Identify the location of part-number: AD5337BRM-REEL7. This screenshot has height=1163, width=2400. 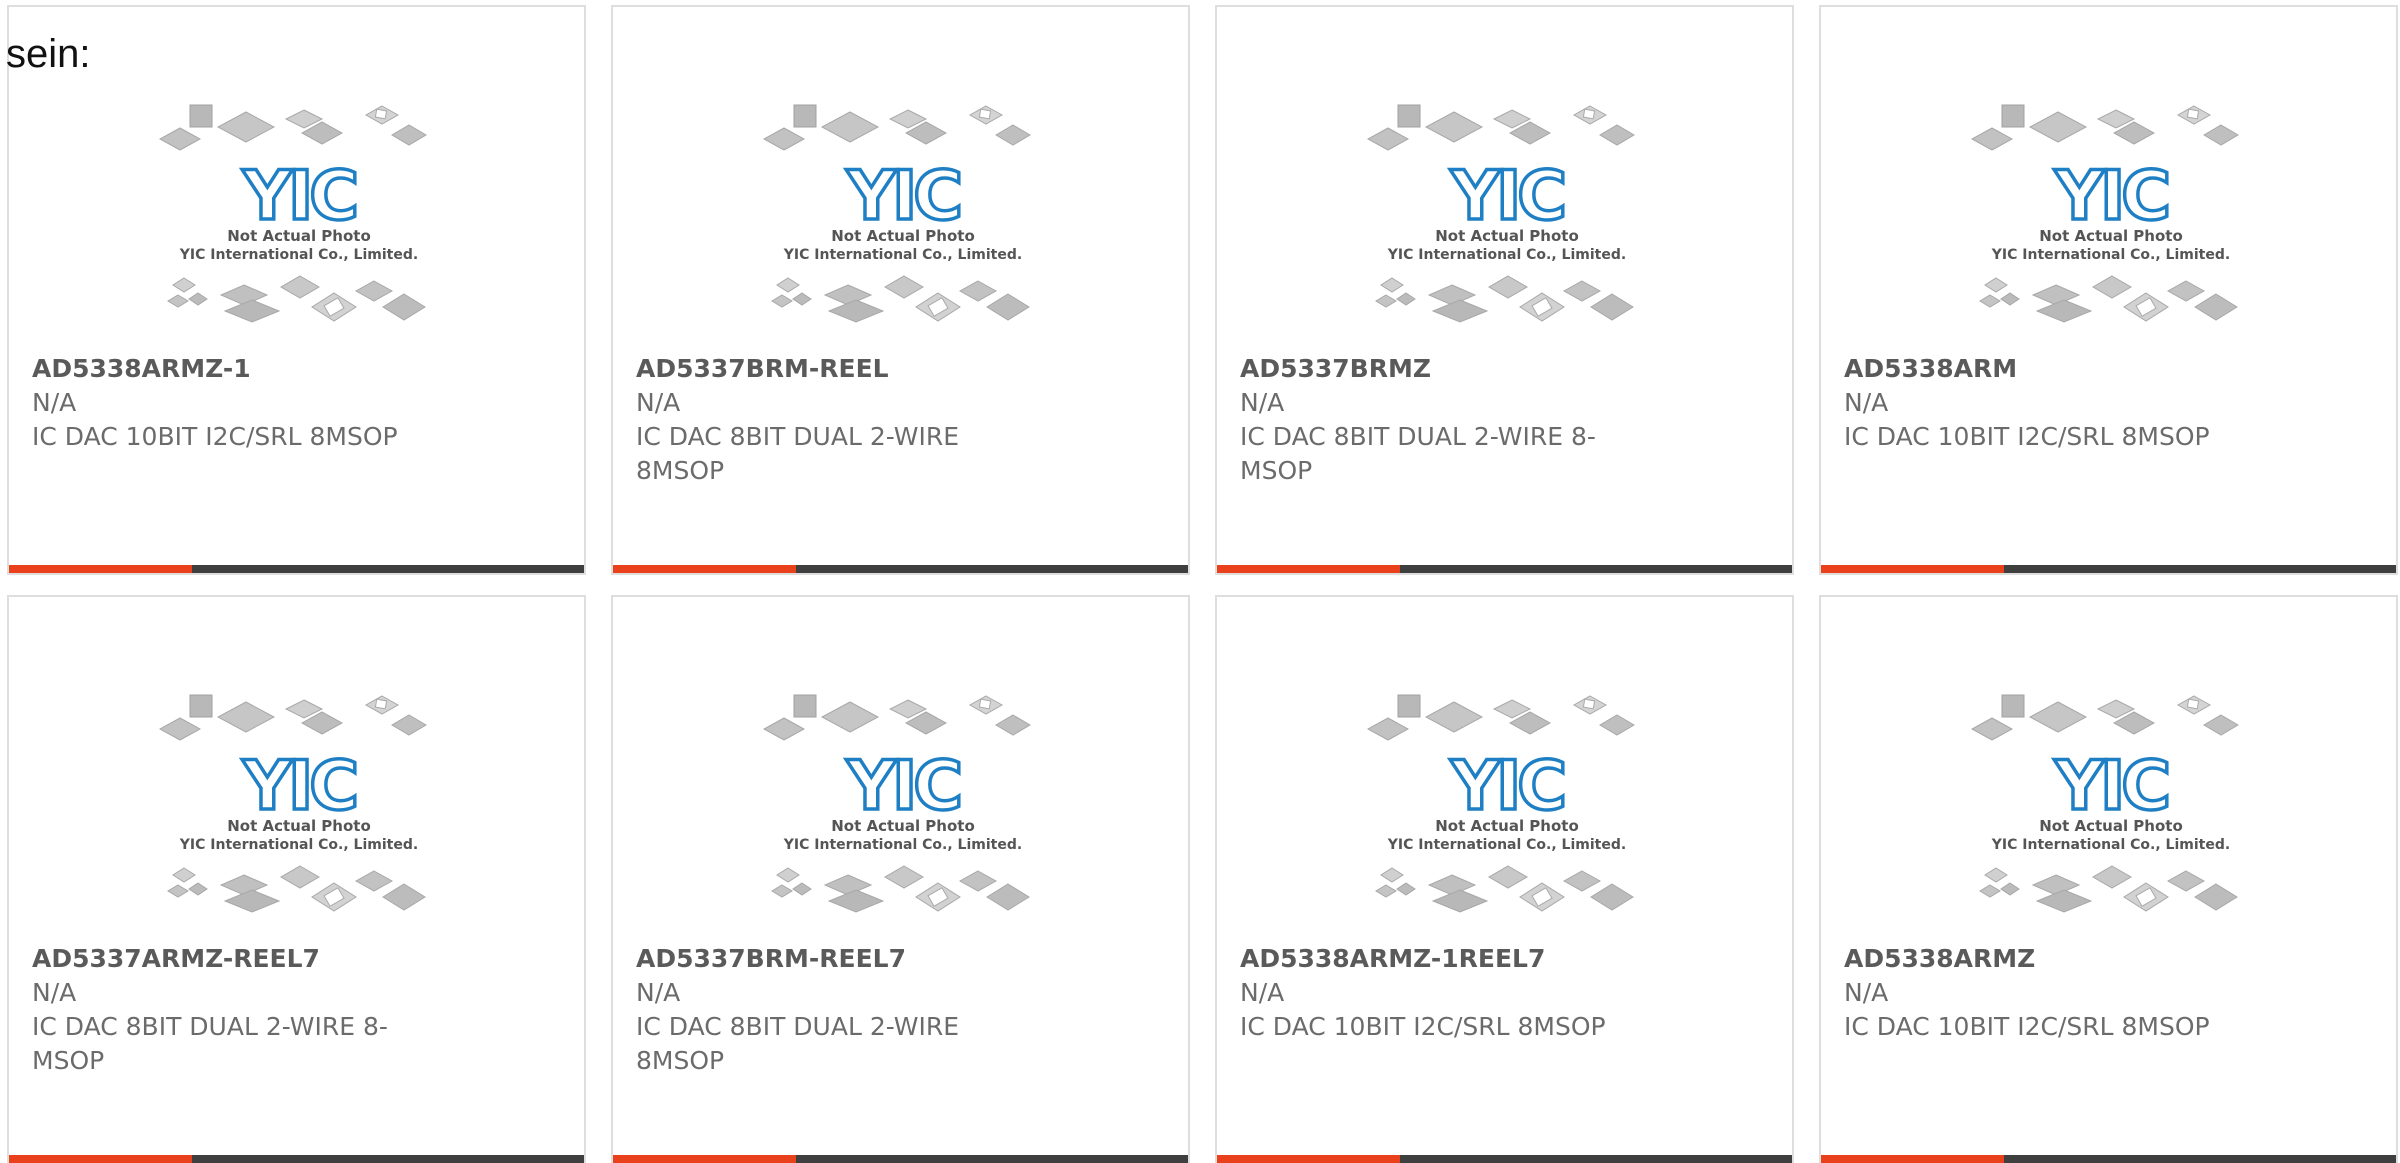
(836, 959).